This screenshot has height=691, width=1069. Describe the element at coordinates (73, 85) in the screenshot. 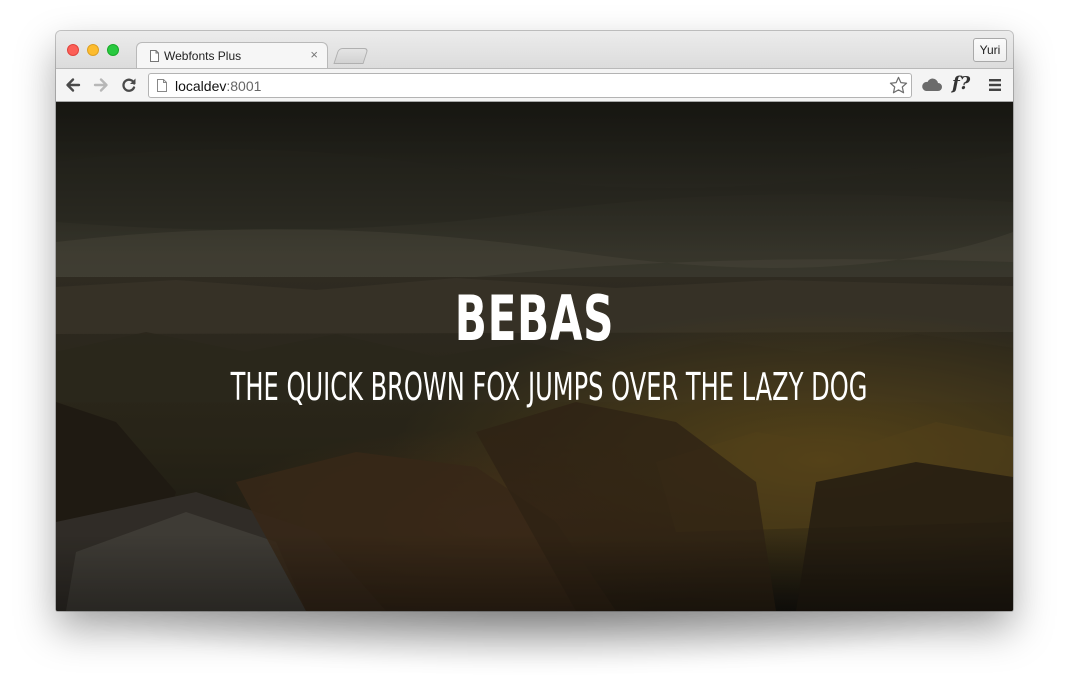

I see `back-arrow-icon` at that location.